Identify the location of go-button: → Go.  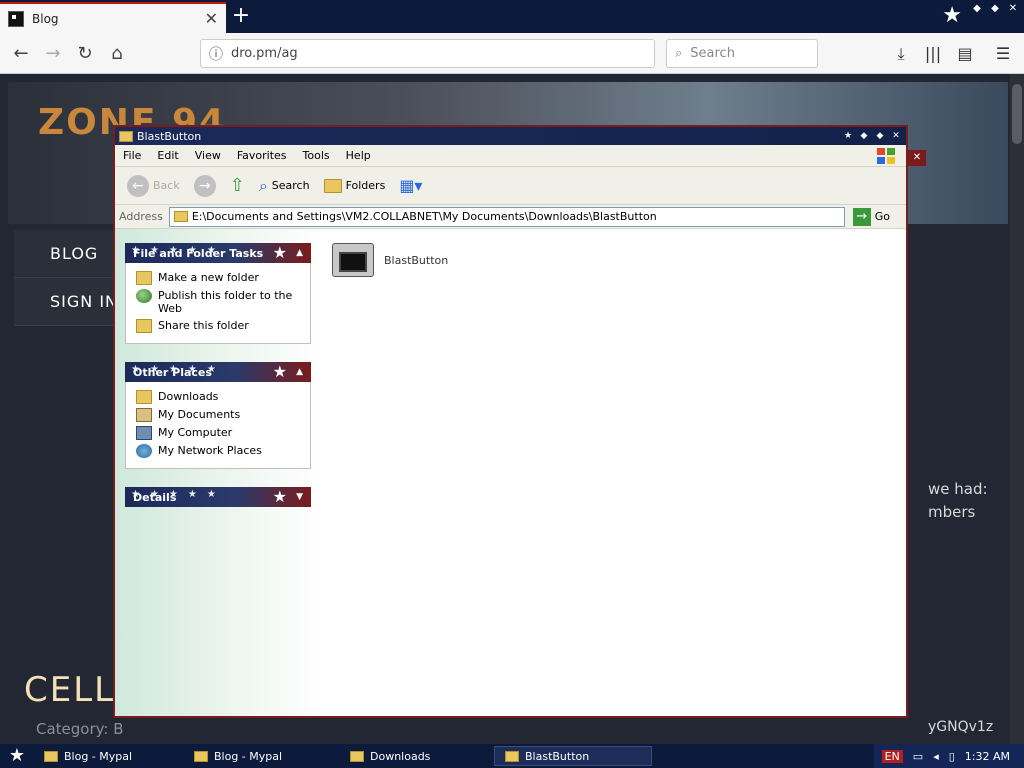
(875, 216).